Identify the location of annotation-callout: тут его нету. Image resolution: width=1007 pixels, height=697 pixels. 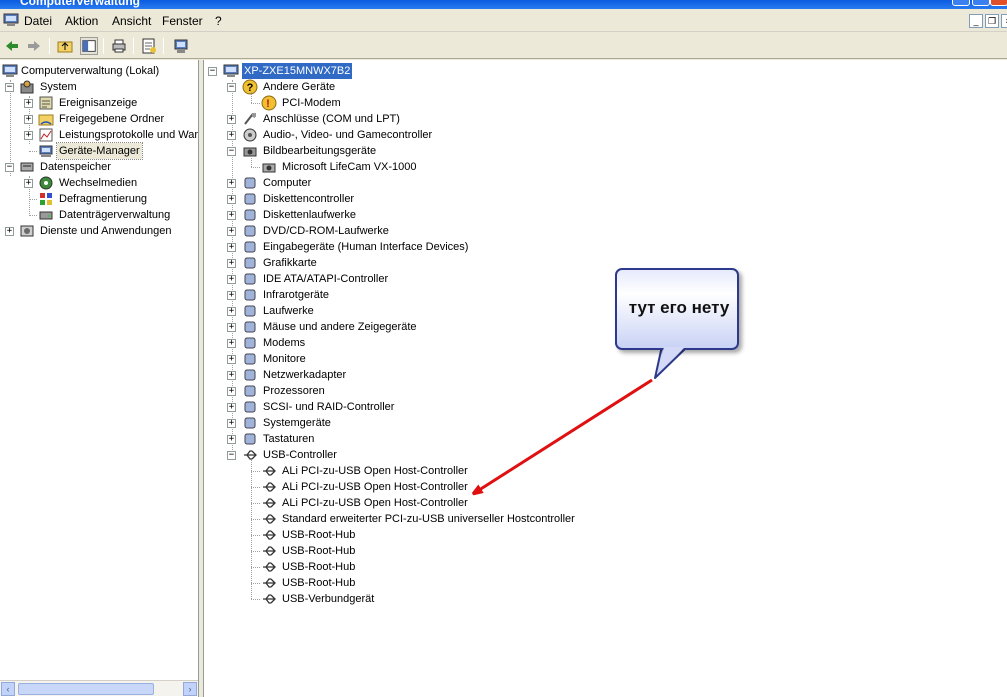
(677, 309).